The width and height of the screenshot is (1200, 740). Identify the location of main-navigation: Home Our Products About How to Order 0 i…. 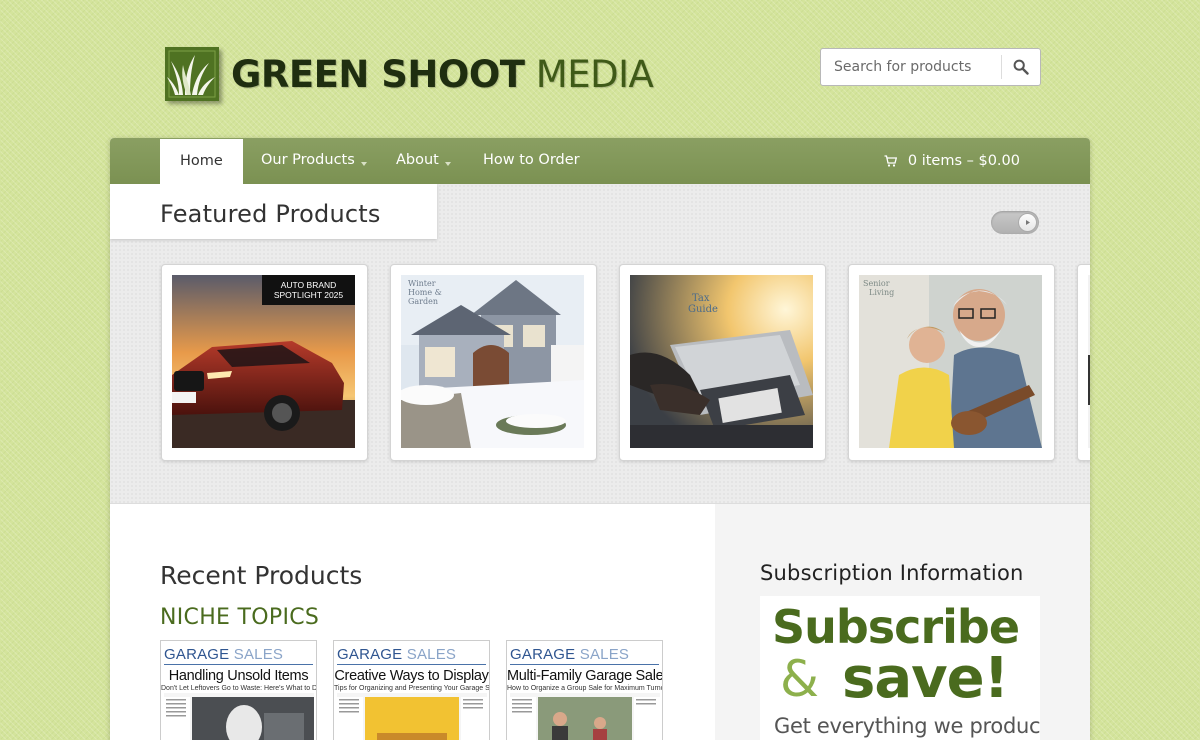
(600, 161).